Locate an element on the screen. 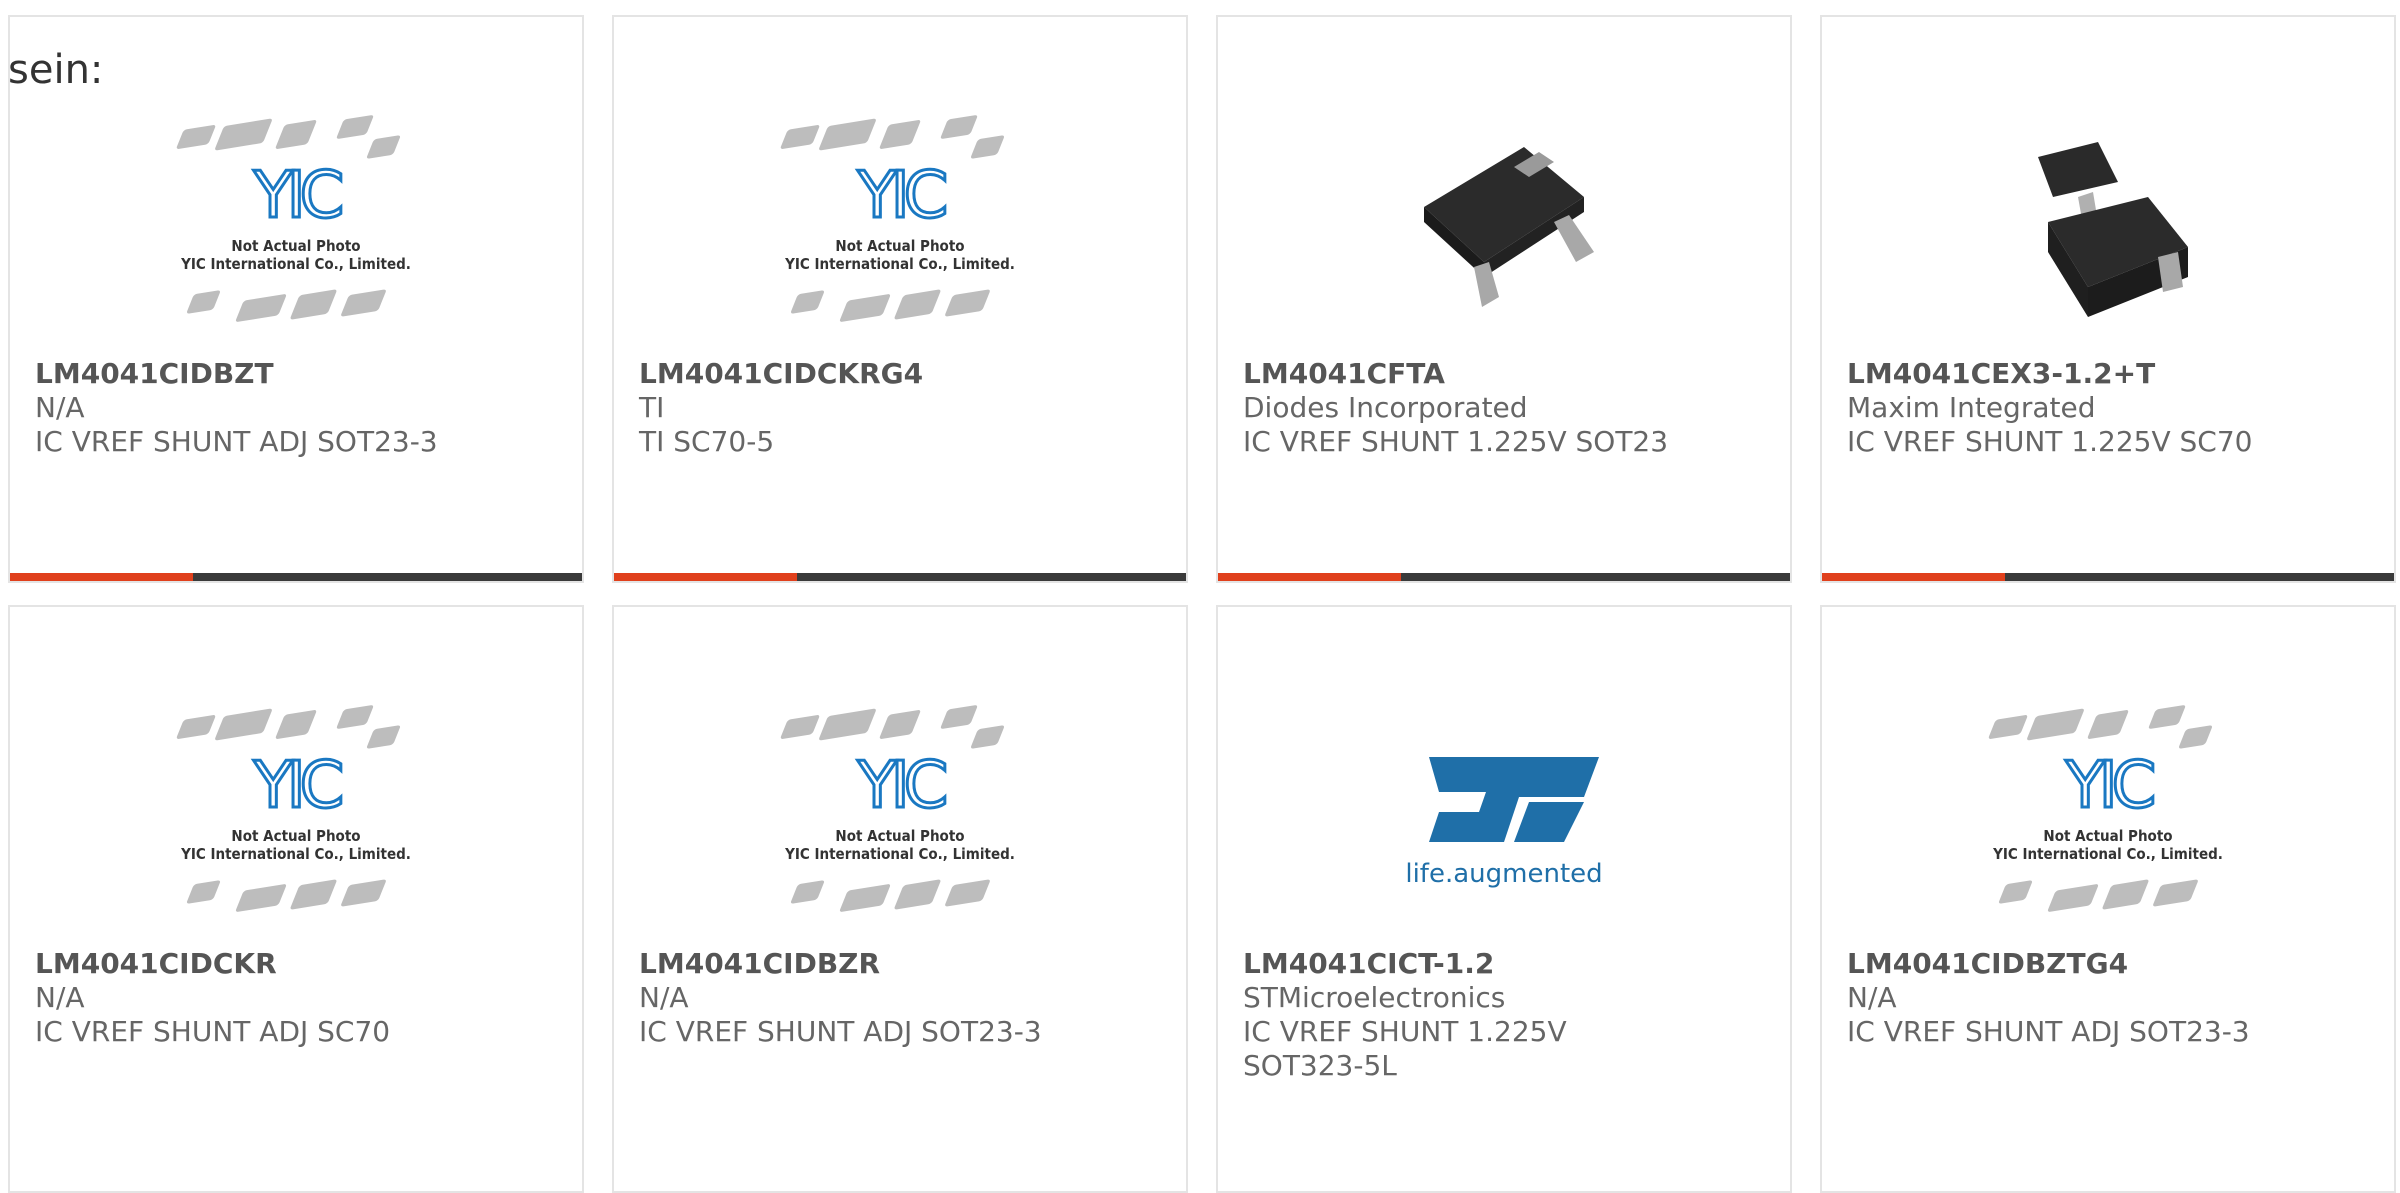  description: IC VREF SHUNT ADJ SC70 is located at coordinates (213, 1031).